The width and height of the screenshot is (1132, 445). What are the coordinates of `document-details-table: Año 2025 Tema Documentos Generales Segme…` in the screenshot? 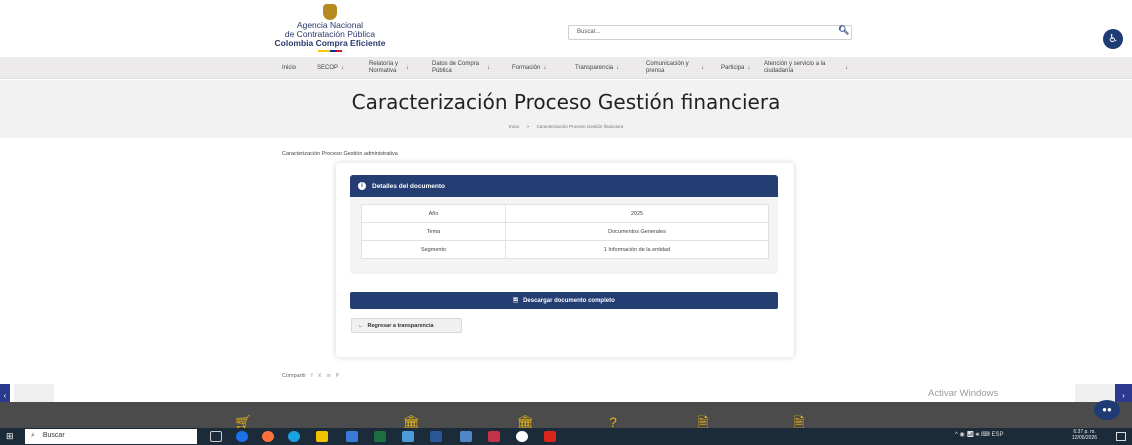 It's located at (565, 231).